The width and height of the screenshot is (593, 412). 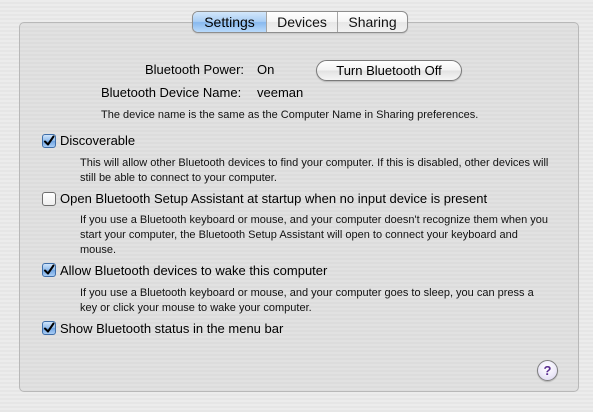 What do you see at coordinates (195, 69) in the screenshot?
I see `bluetooth-power-label: Bluetooth Power:` at bounding box center [195, 69].